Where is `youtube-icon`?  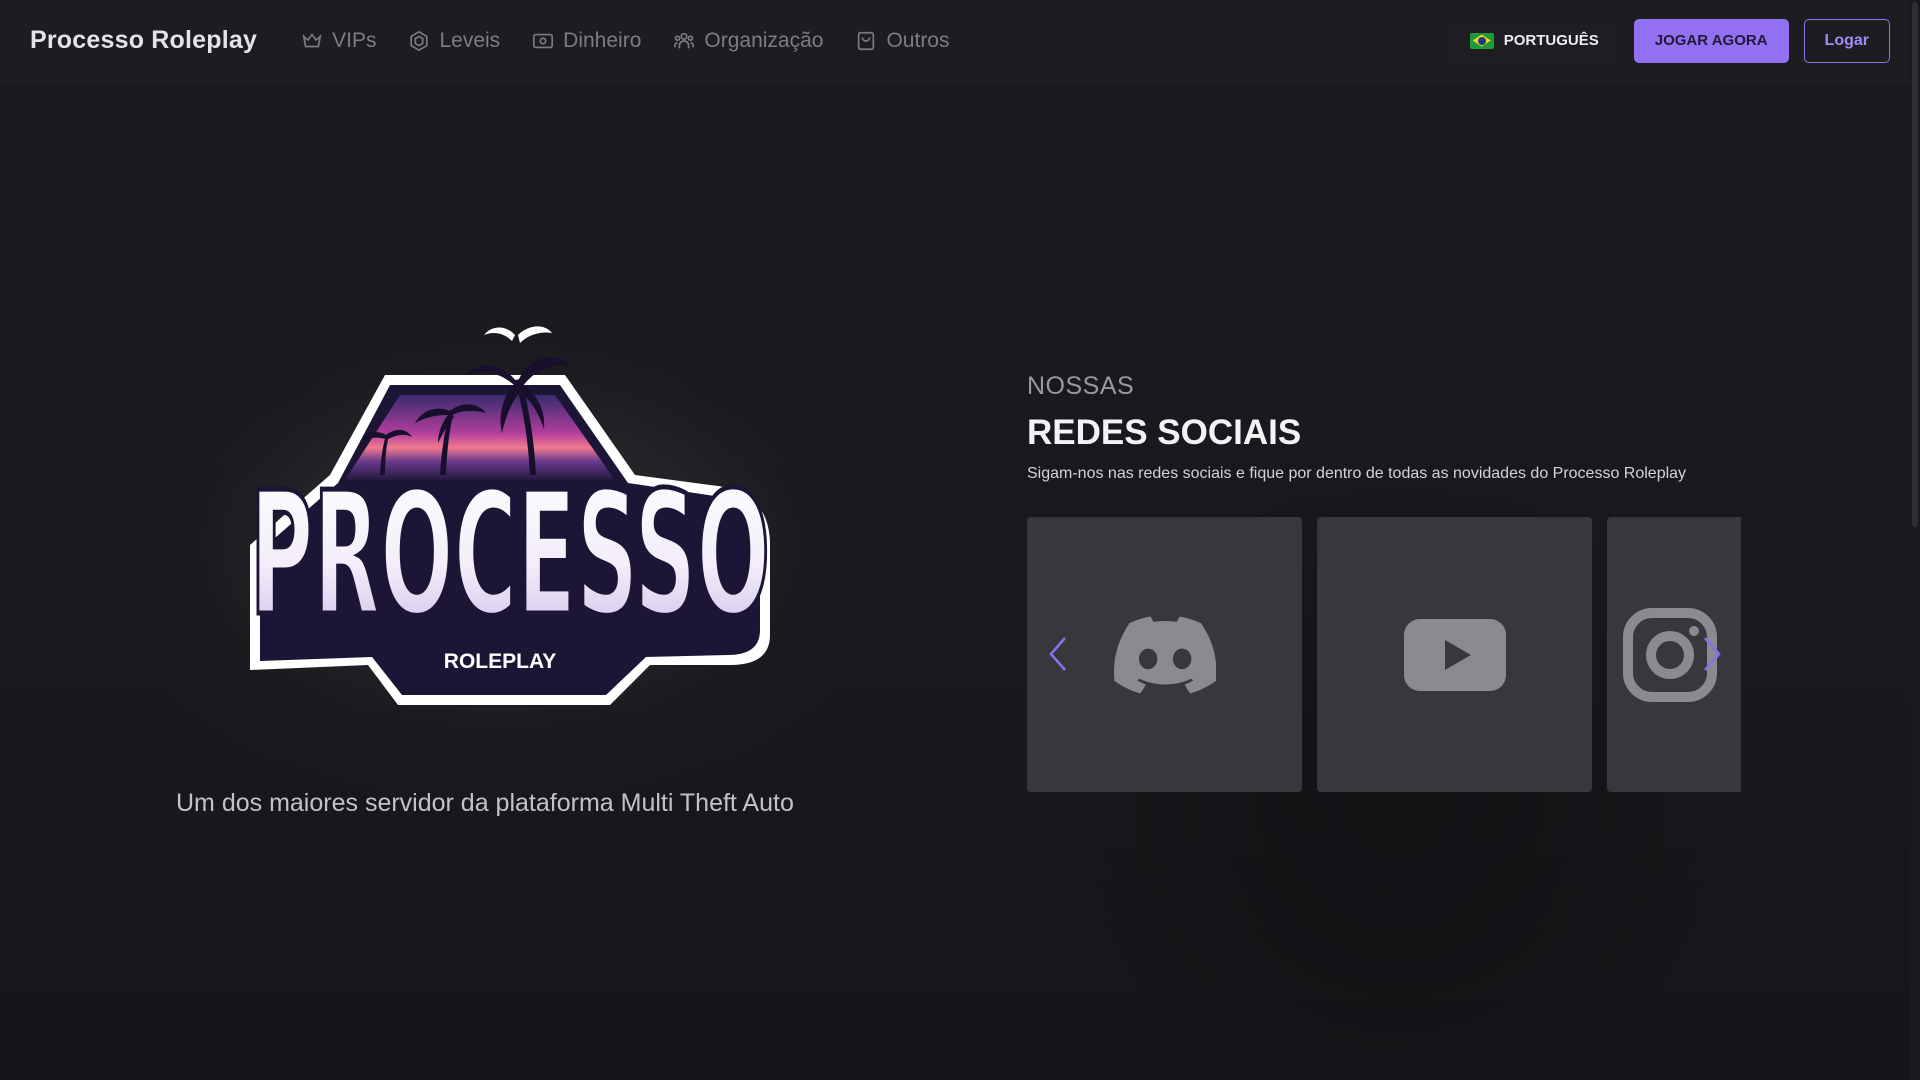
youtube-icon is located at coordinates (1454, 654).